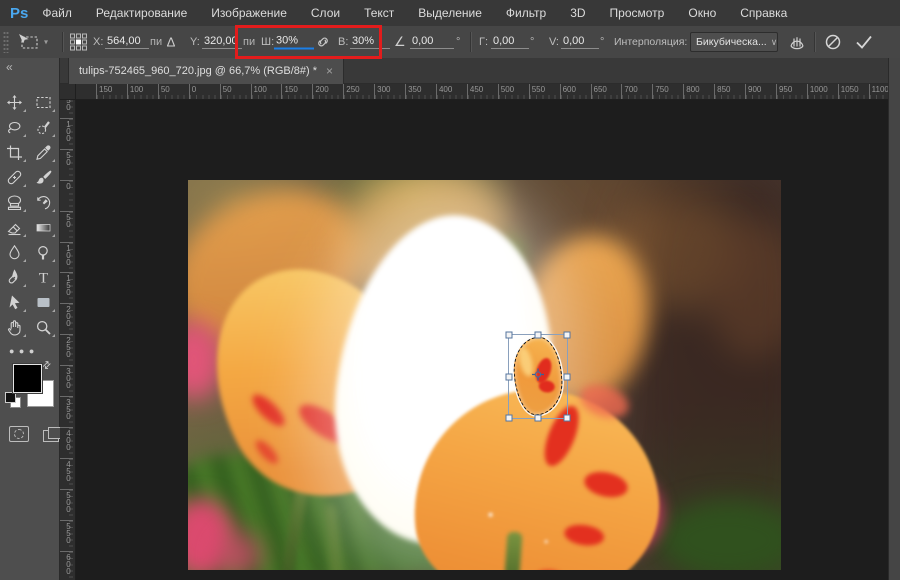  What do you see at coordinates (602, 42) in the screenshot?
I see `vskew-unit: °` at bounding box center [602, 42].